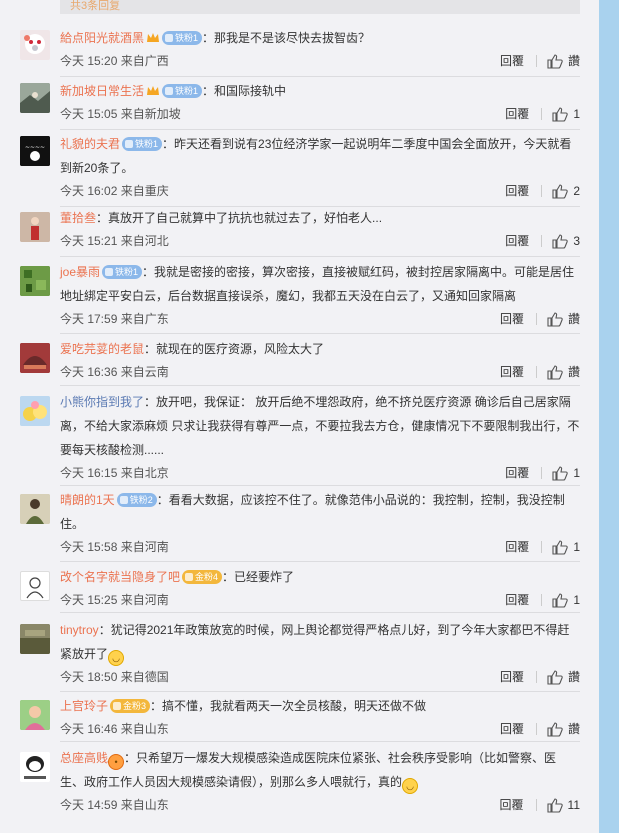  Describe the element at coordinates (120, 114) in the screenshot. I see `comment-meta: 今天 15:05 来自新加坡` at that location.